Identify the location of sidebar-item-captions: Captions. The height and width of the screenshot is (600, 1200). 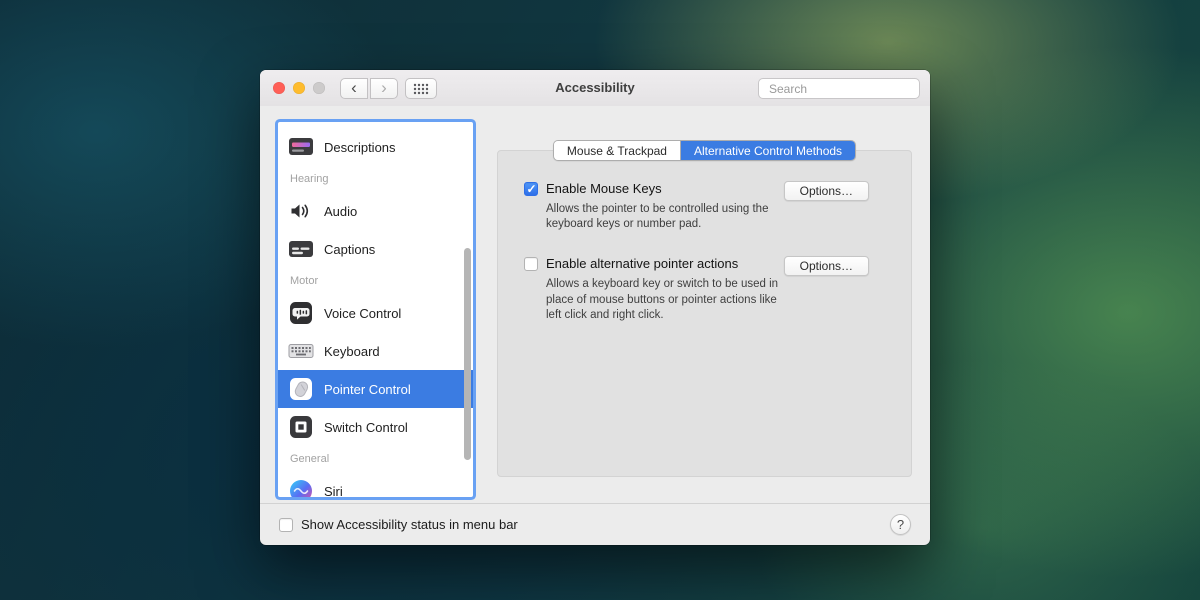
(375, 249).